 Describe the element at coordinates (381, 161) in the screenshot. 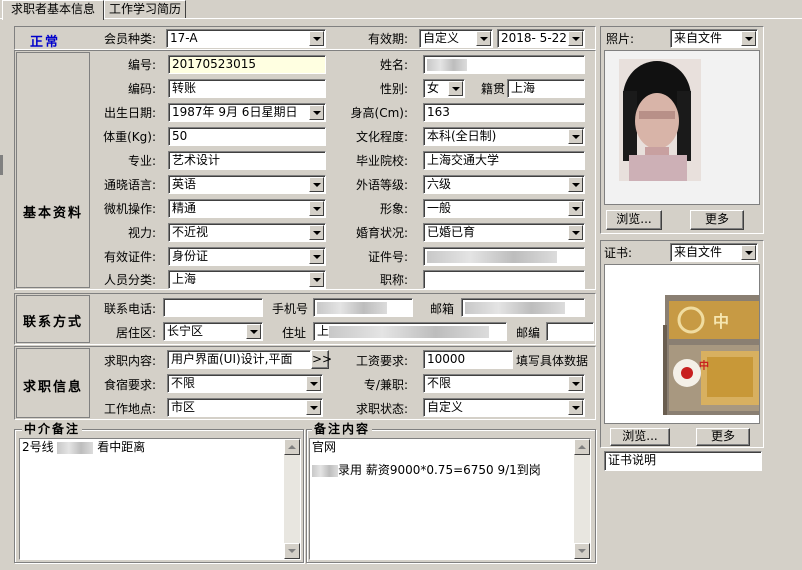

I see `school-label: 毕业院校:` at that location.